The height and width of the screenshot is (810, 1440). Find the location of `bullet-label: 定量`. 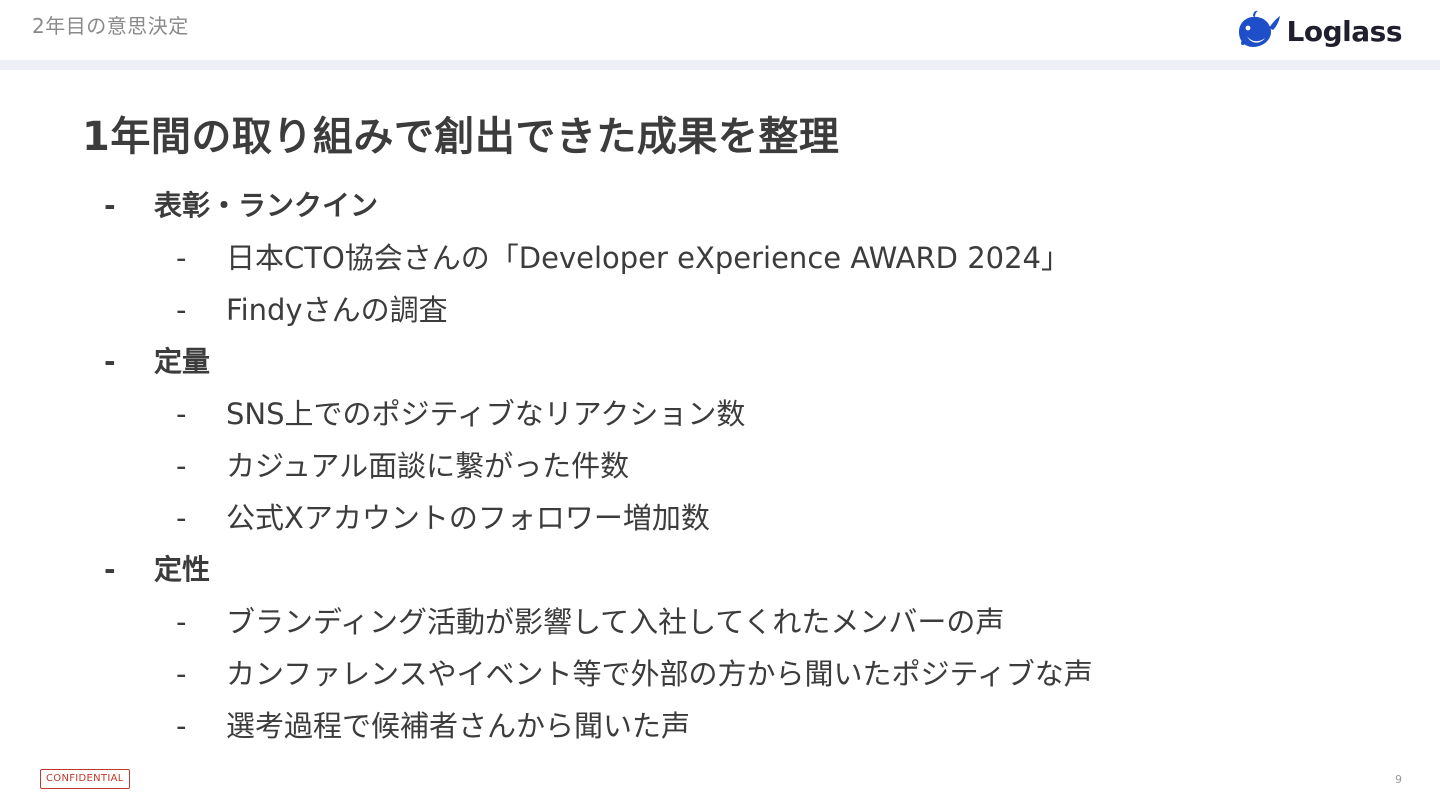

bullet-label: 定量 is located at coordinates (182, 361).